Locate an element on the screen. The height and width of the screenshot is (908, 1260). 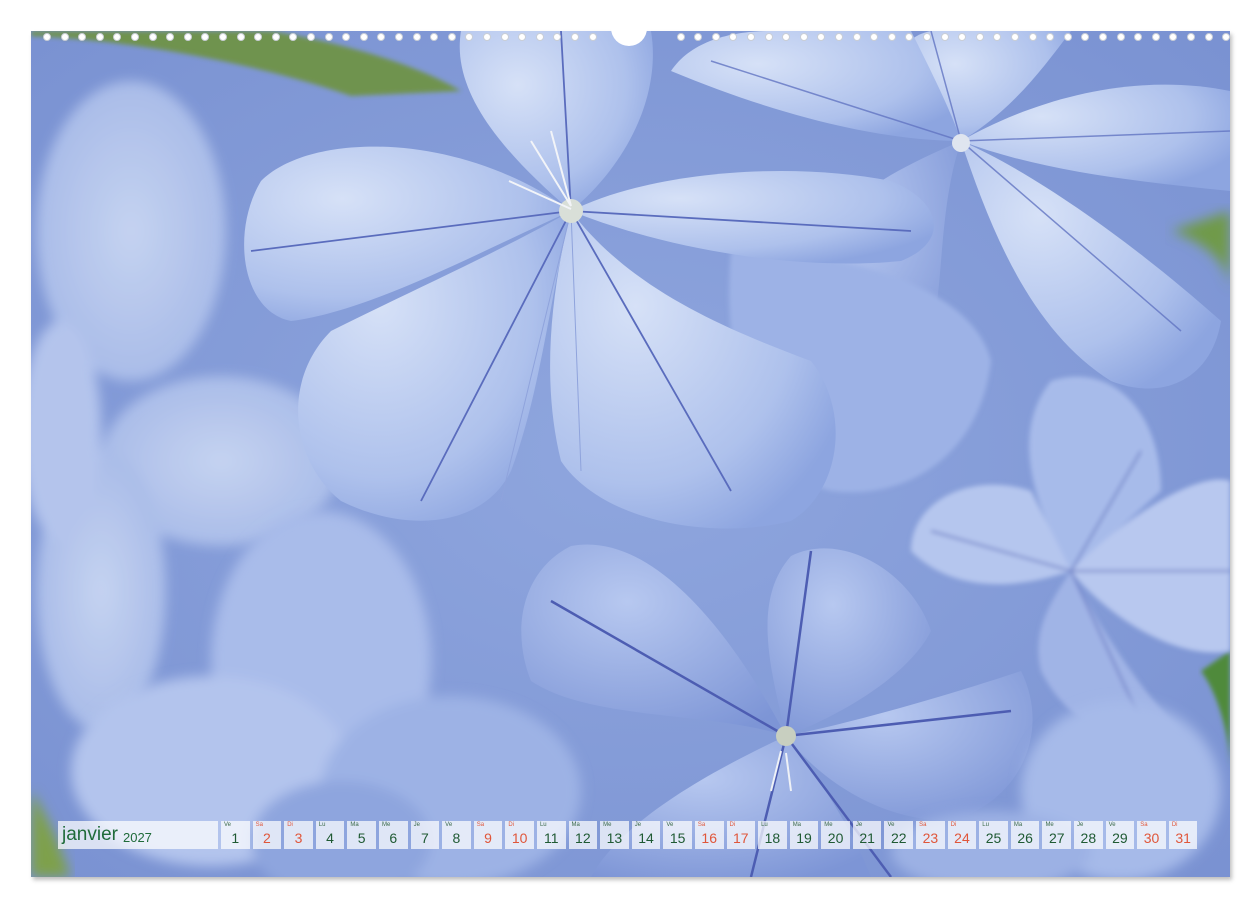
calendar-day: Ve 1 is located at coordinates (235, 835).